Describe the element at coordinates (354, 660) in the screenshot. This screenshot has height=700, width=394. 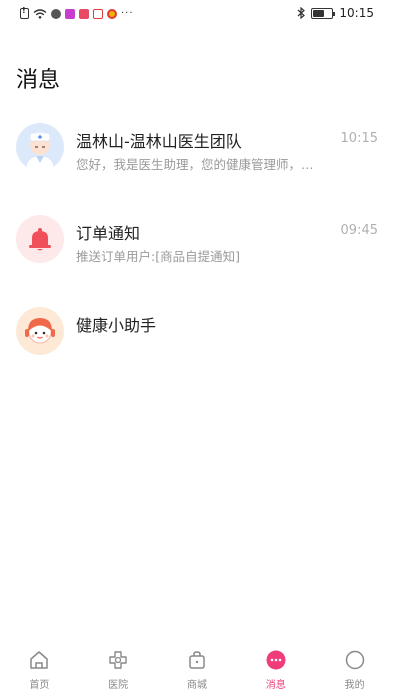
I see `profile-icon` at that location.